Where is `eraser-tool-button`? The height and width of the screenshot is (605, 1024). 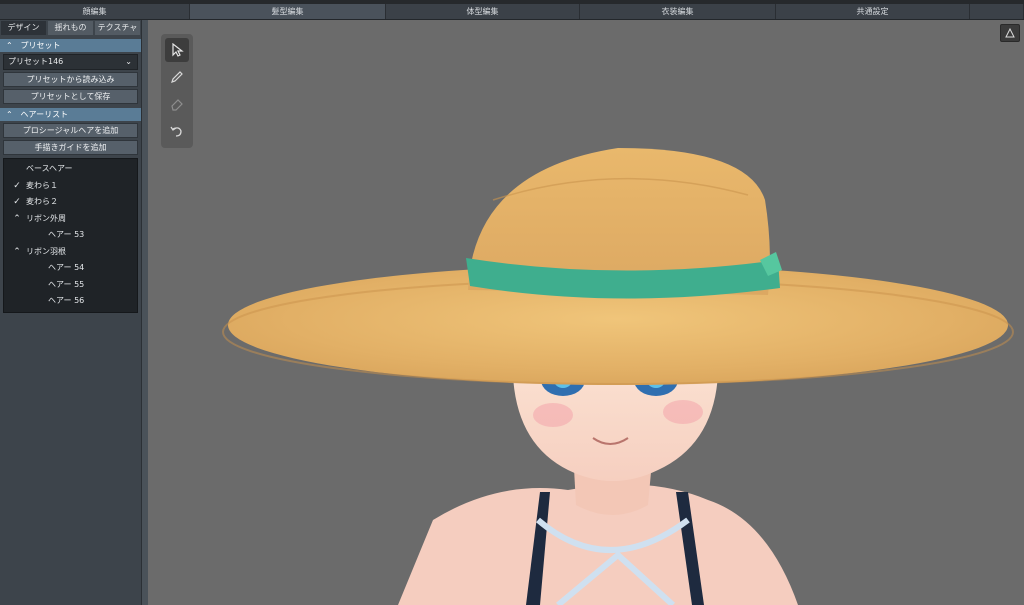
eraser-tool-button is located at coordinates (177, 104).